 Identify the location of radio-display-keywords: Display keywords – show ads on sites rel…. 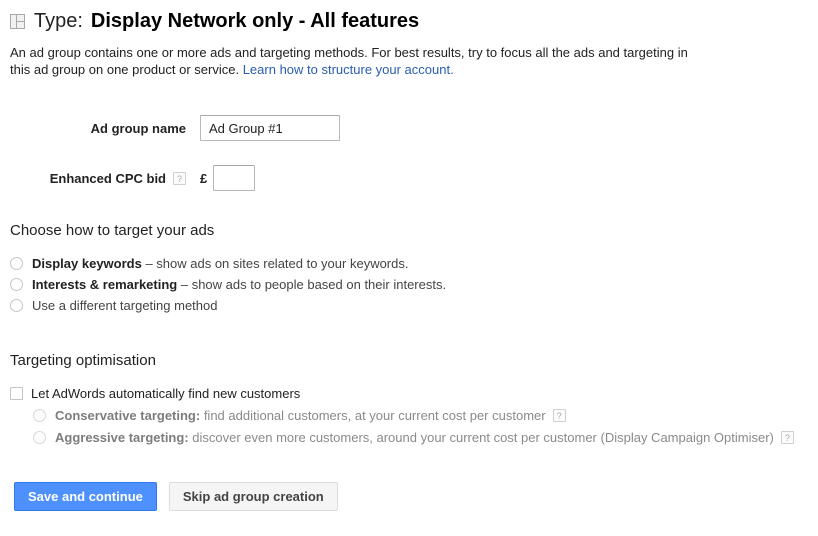
(414, 263).